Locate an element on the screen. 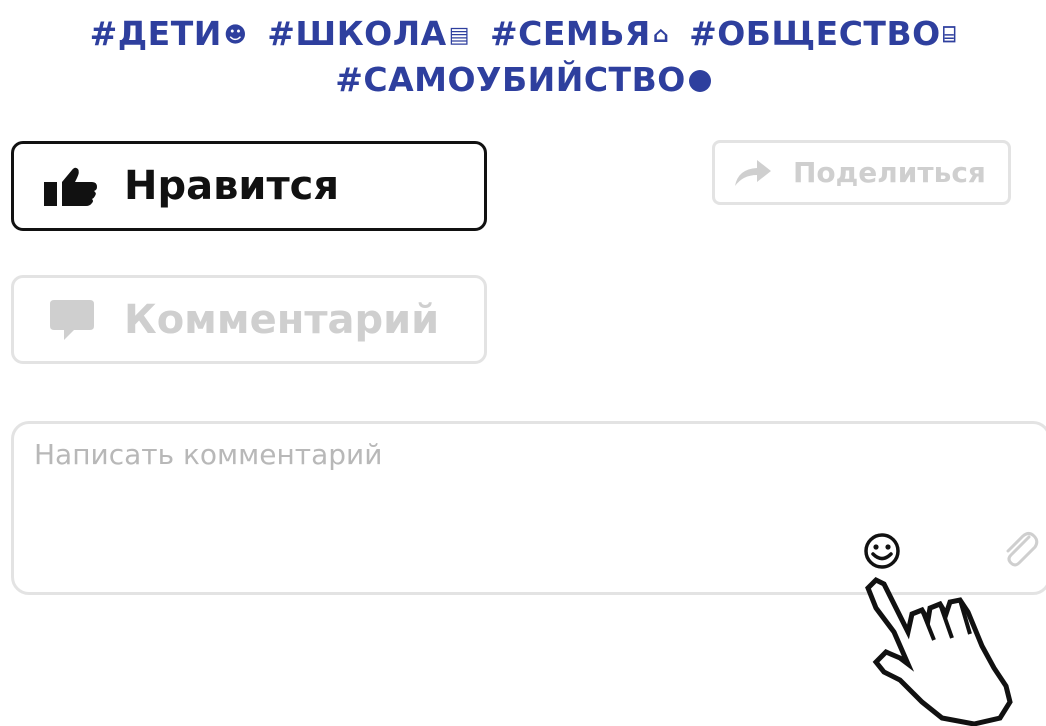  share-button: Поделиться is located at coordinates (861, 172).